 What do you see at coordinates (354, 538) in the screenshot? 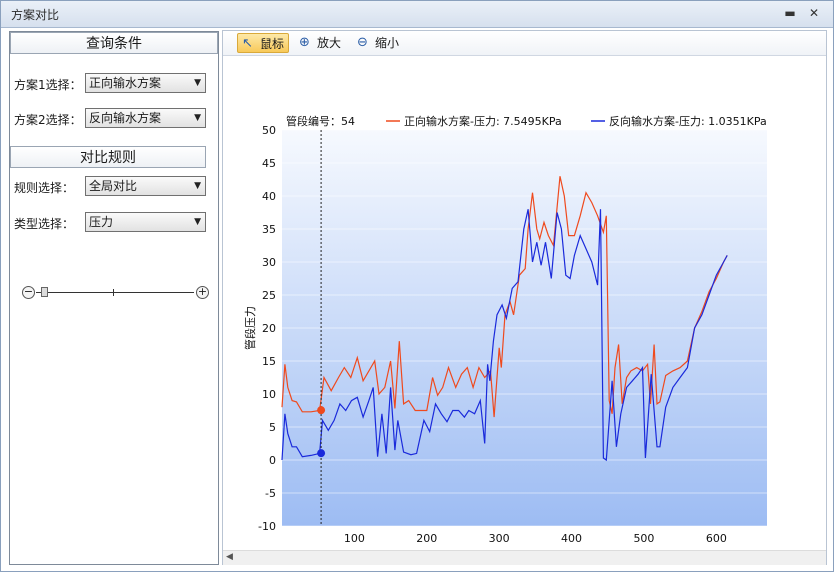
I see `x-tick-label: 100` at bounding box center [354, 538].